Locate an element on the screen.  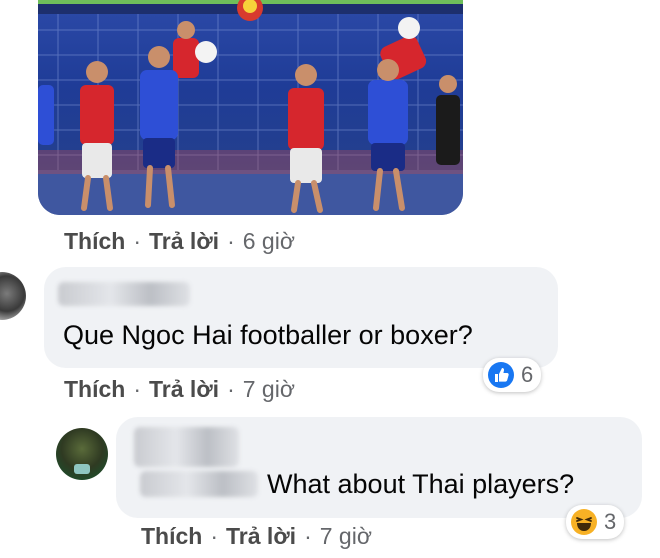
reaction-summary: 3 is located at coordinates (595, 522).